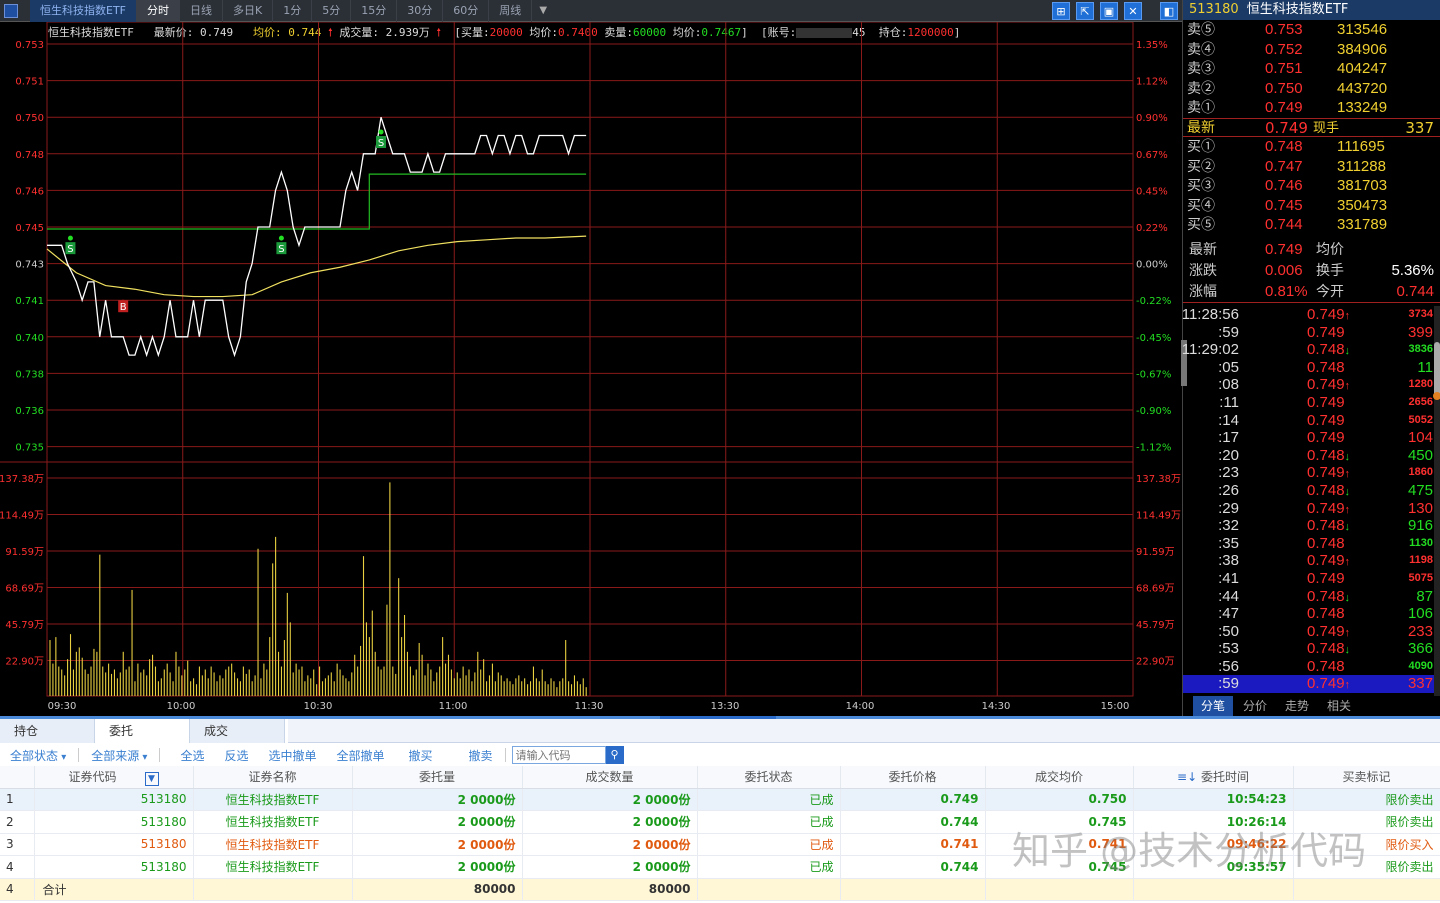 This screenshot has width=1440, height=903. I want to click on tab-period: 多日K, so click(248, 11).